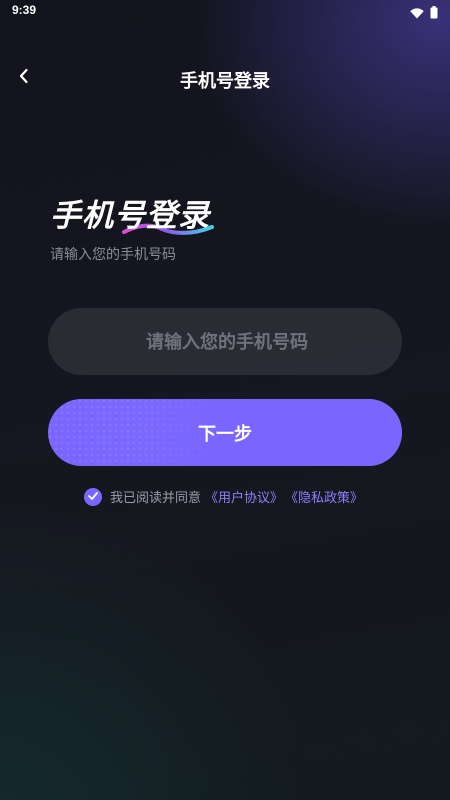  I want to click on heading-block: 手机号登录, so click(132, 216).